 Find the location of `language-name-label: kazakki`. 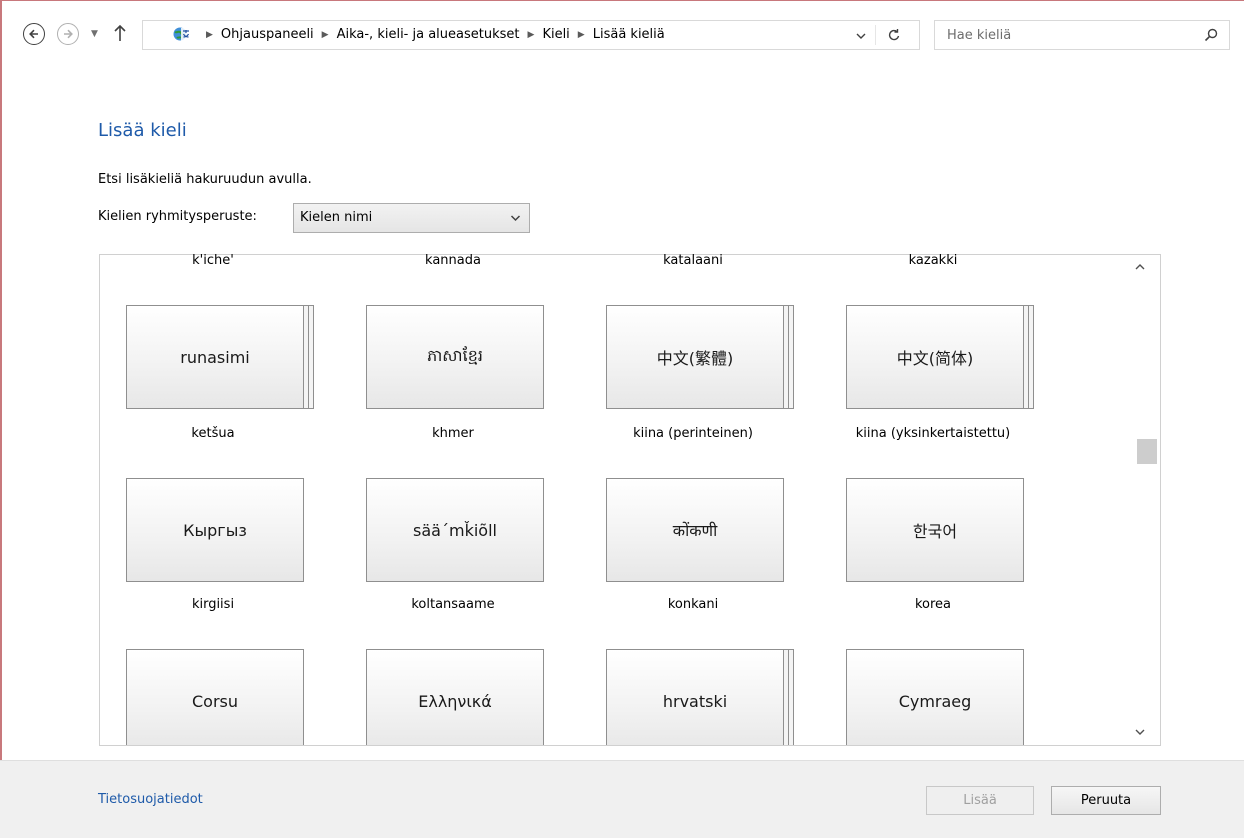

language-name-label: kazakki is located at coordinates (933, 260).